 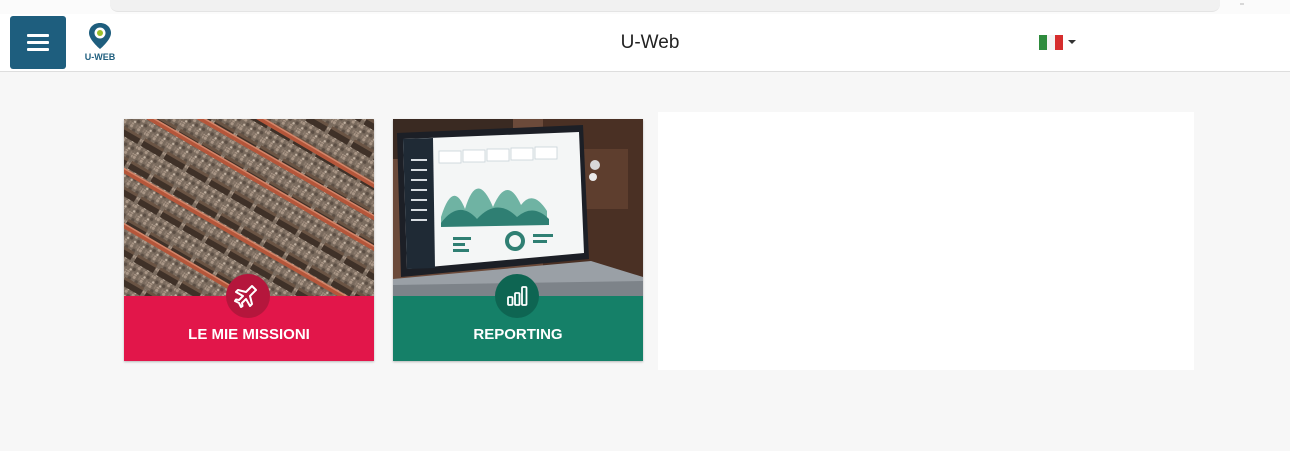 I want to click on tile-le-mie-missioni: LE MIE MISSIONI, so click(x=249, y=240).